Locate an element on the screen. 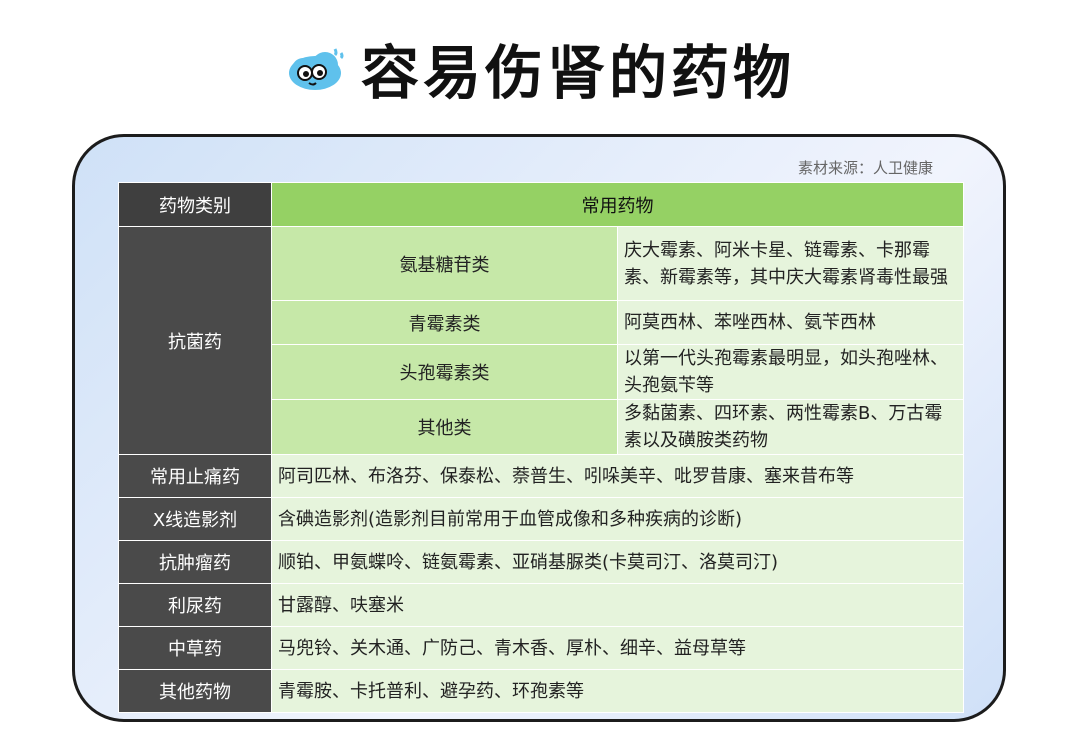  drug-list-cell: 多黏菌素、四环素、两性霉素B、万古霉素以及磺胺类药物 is located at coordinates (790, 427).